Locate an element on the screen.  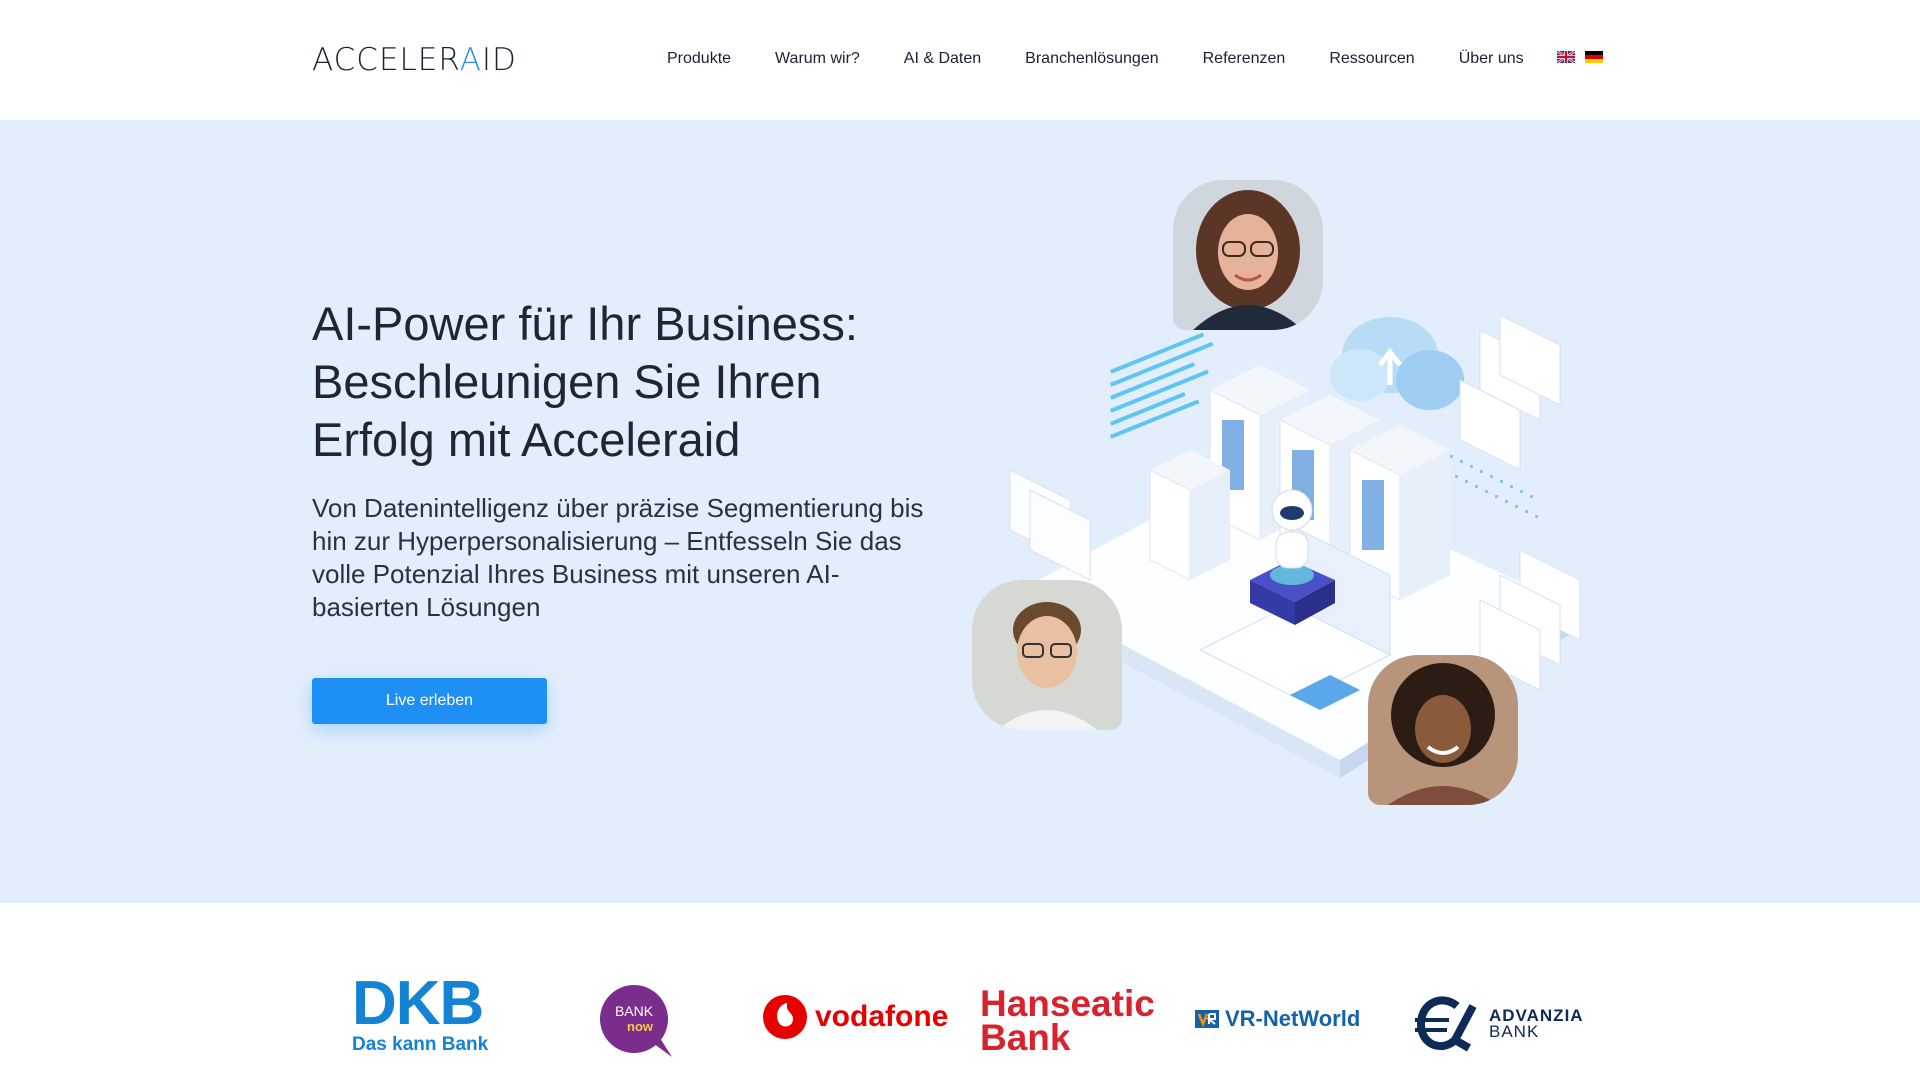
nav-item-produkte: Produkte is located at coordinates (699, 59).